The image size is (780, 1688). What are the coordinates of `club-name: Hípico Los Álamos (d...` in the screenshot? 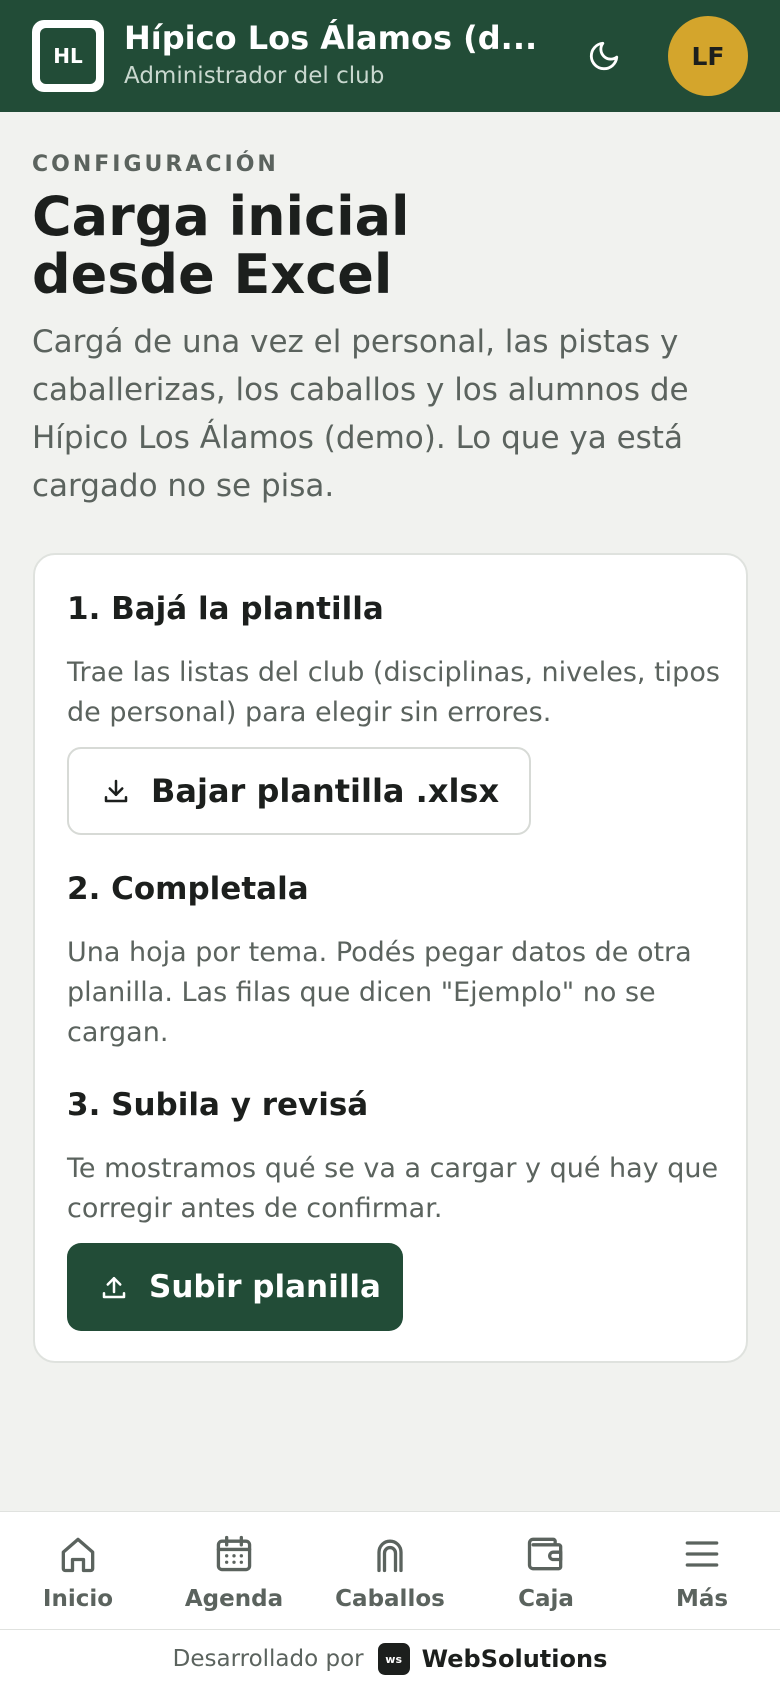 It's located at (331, 38).